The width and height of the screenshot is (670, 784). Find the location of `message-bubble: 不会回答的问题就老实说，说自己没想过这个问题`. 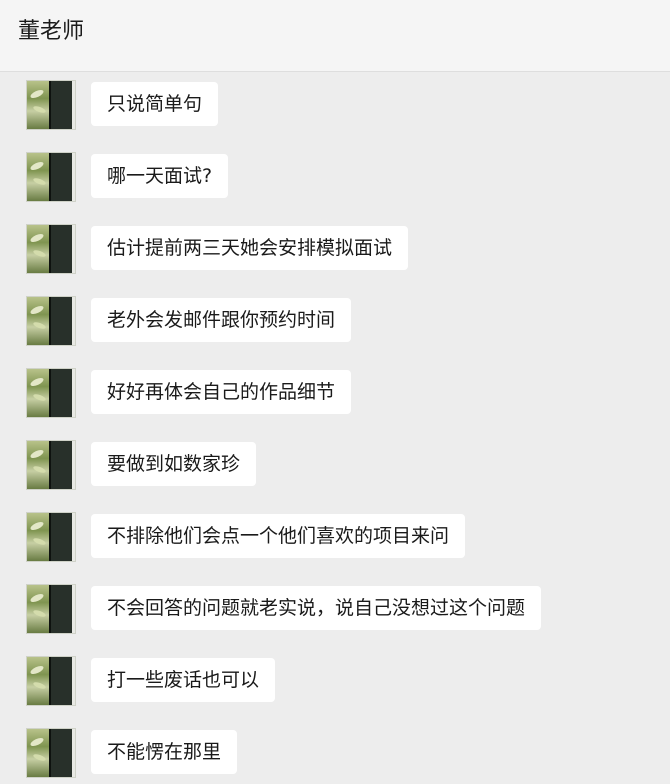

message-bubble: 不会回答的问题就老实说，说自己没想过这个问题 is located at coordinates (316, 608).